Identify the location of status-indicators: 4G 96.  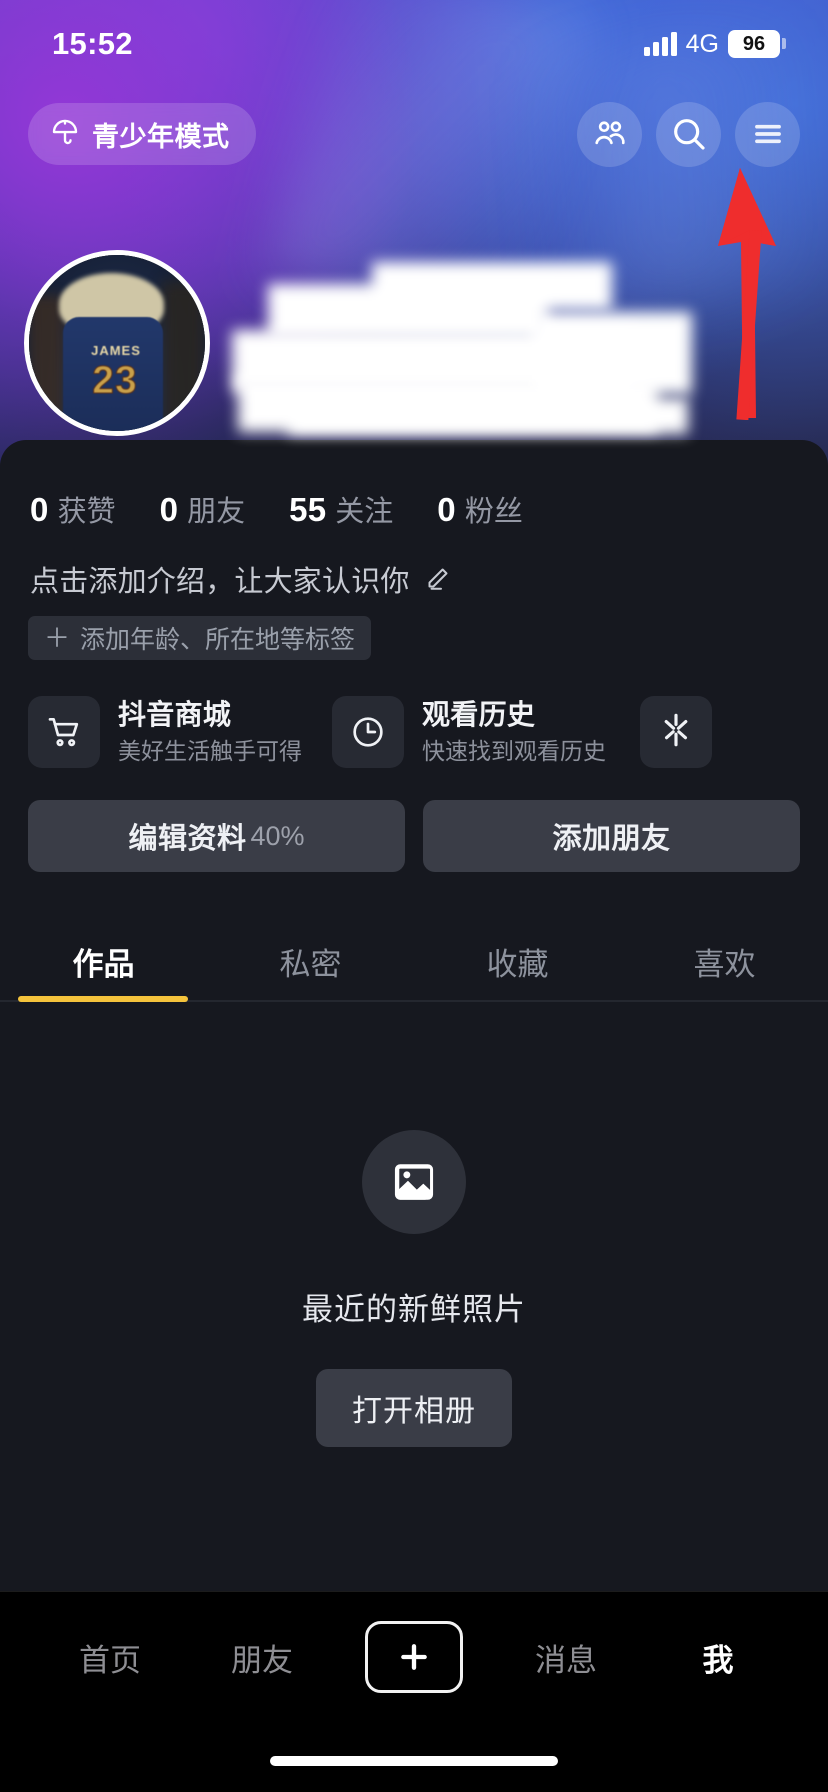
(714, 44).